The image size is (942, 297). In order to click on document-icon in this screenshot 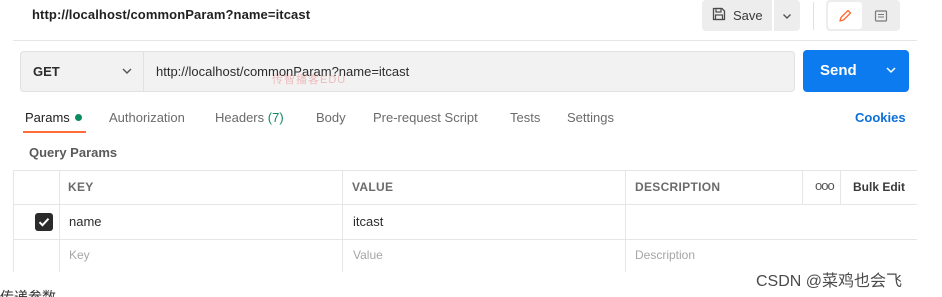, I will do `click(881, 15)`.